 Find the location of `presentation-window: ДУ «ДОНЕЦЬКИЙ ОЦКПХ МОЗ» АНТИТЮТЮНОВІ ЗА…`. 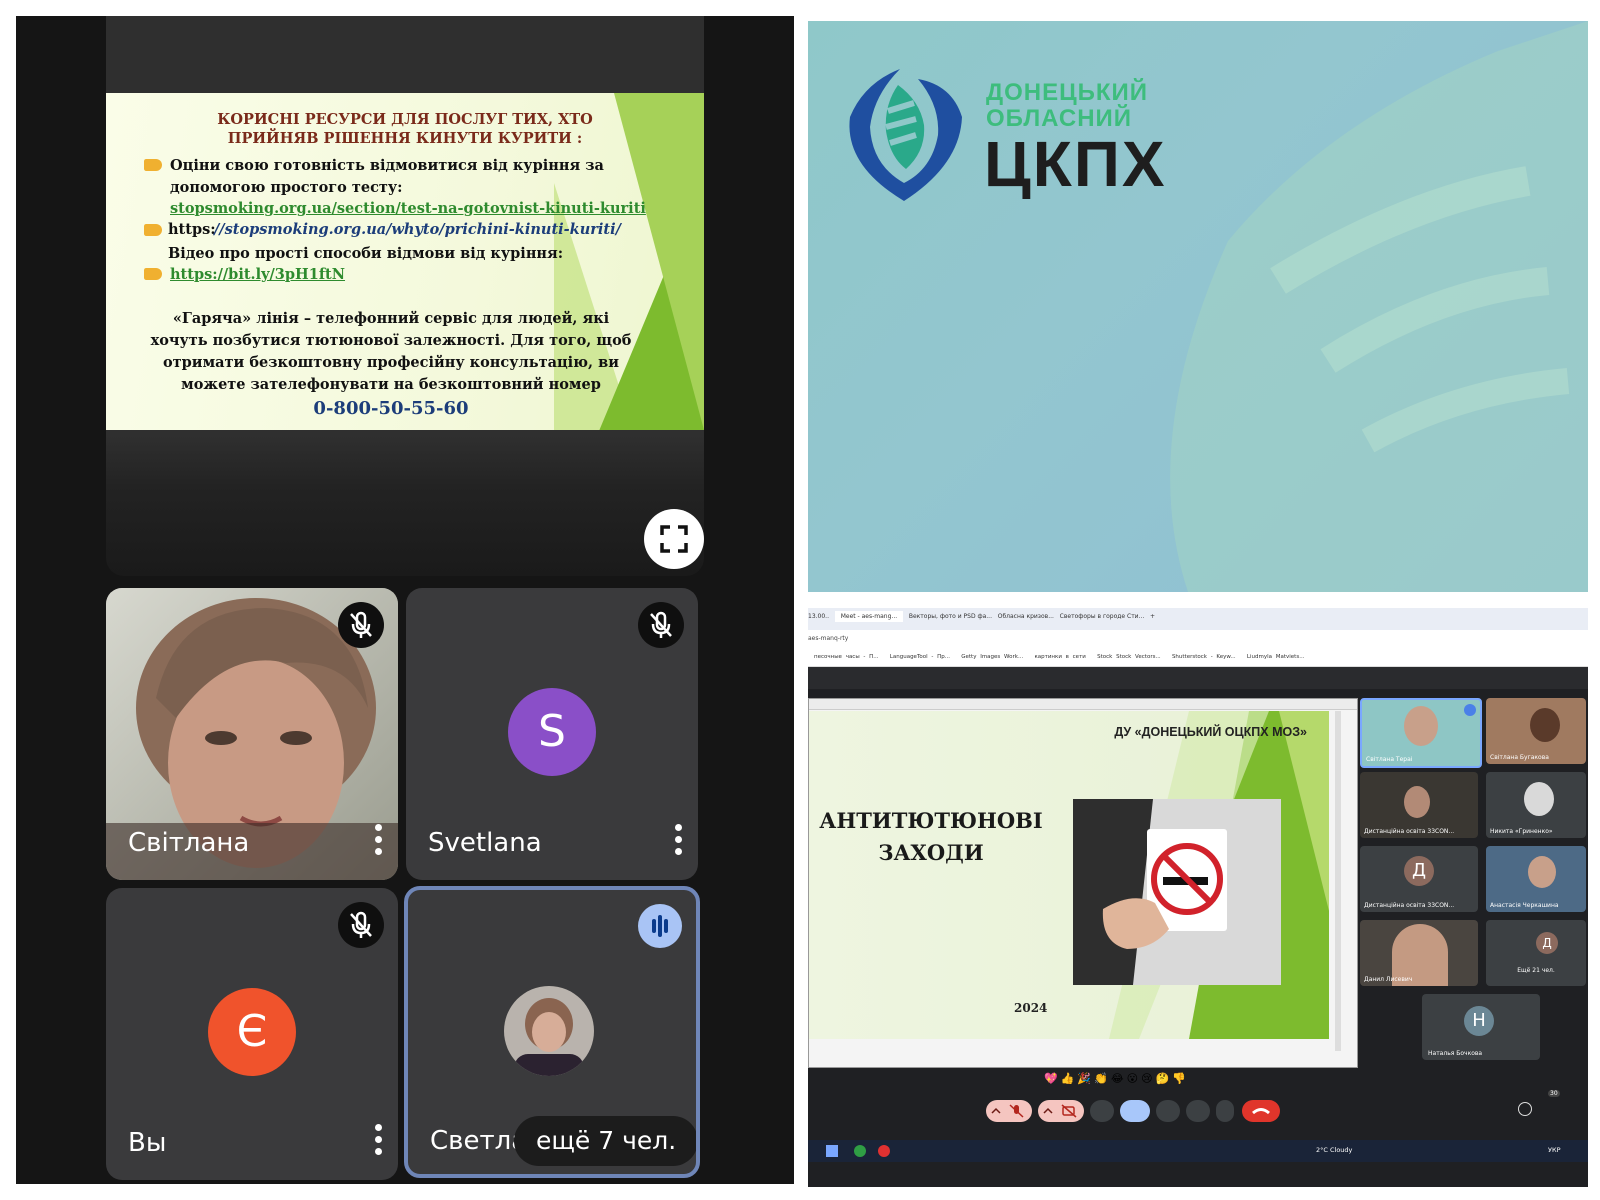

presentation-window: ДУ «ДОНЕЦЬКИЙ ОЦКПХ МОЗ» АНТИТЮТЮНОВІ ЗА… is located at coordinates (1083, 883).